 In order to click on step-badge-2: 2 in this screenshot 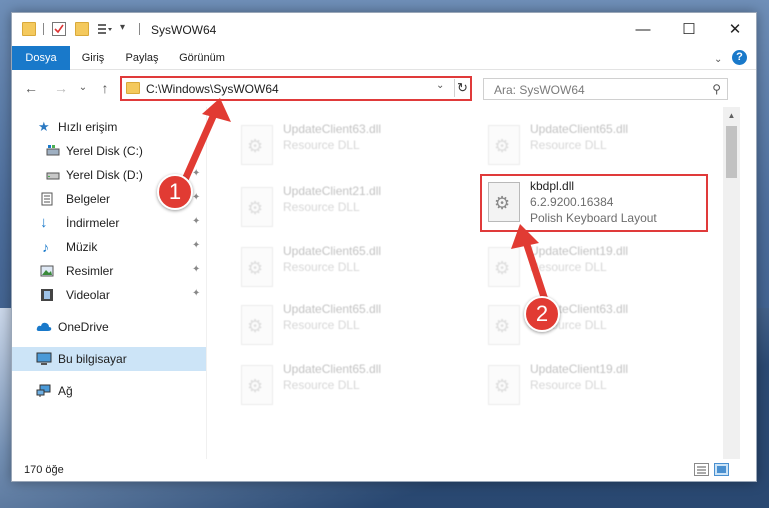, I will do `click(542, 314)`.